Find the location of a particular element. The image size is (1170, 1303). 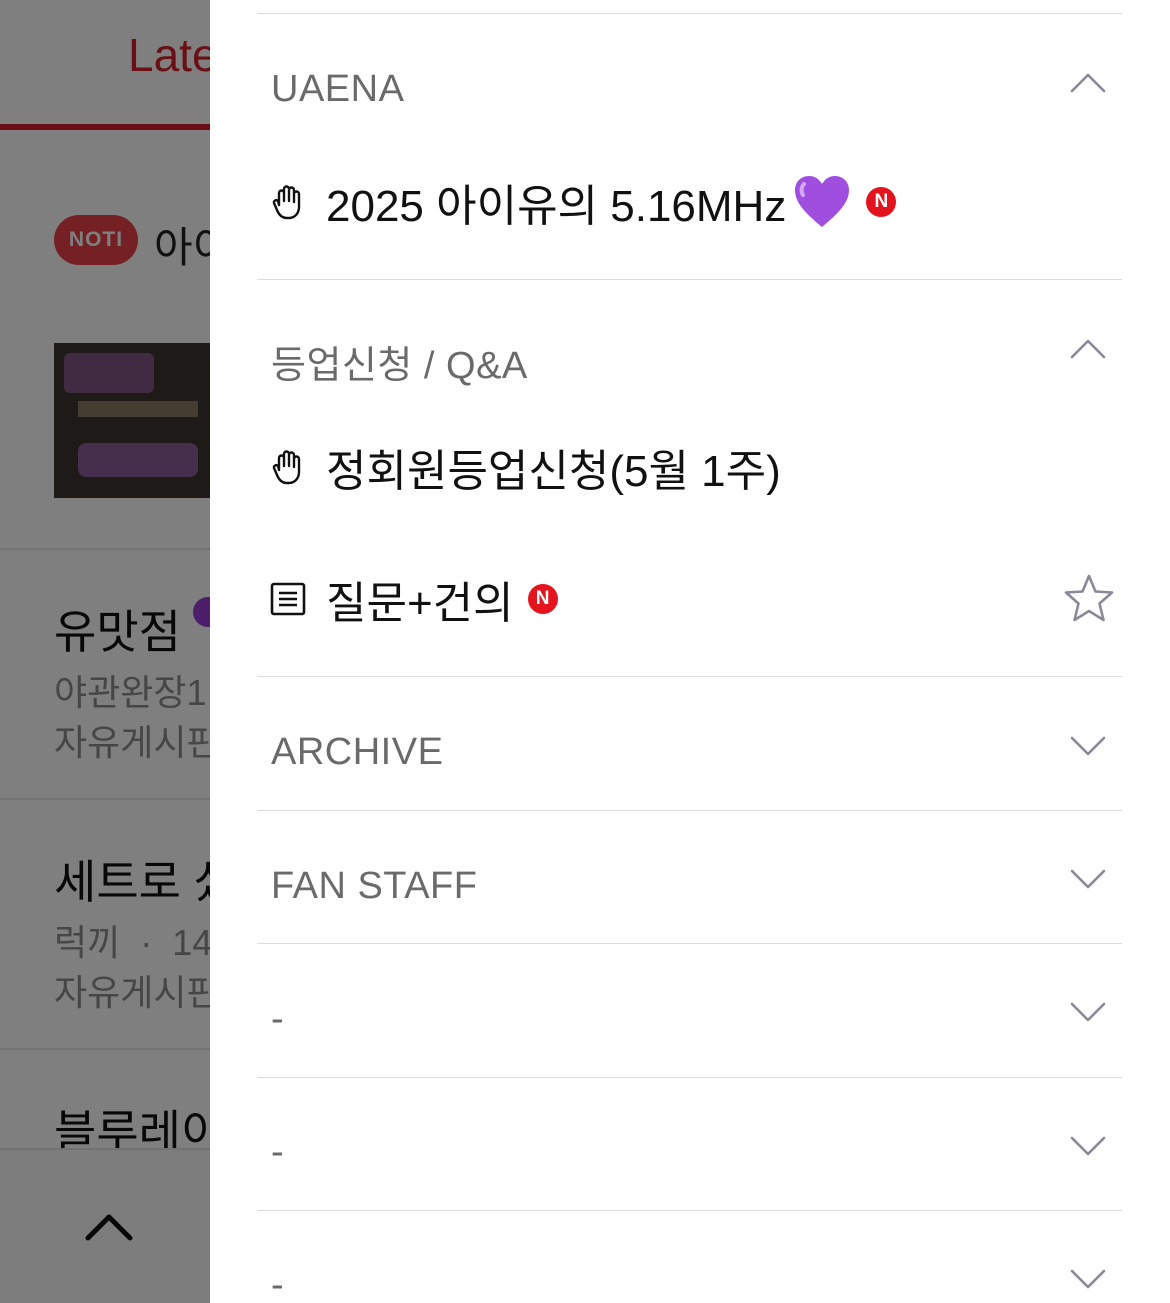

menu-item-label: 정회원등업신청(5월 1주) is located at coordinates (553, 471).